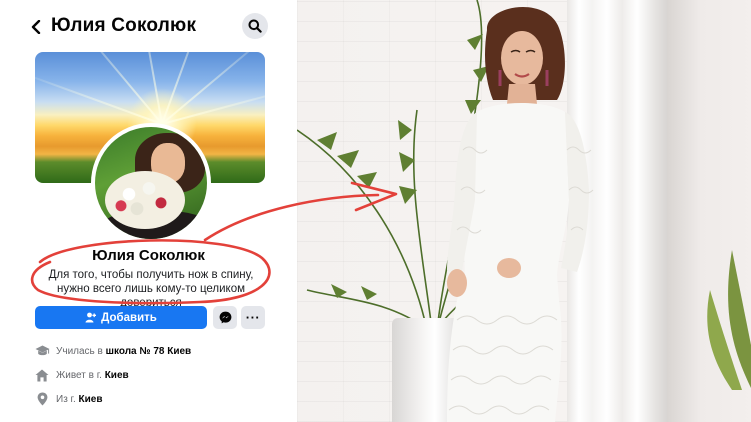 This screenshot has width=751, height=422. I want to click on house-icon, so click(42, 375).